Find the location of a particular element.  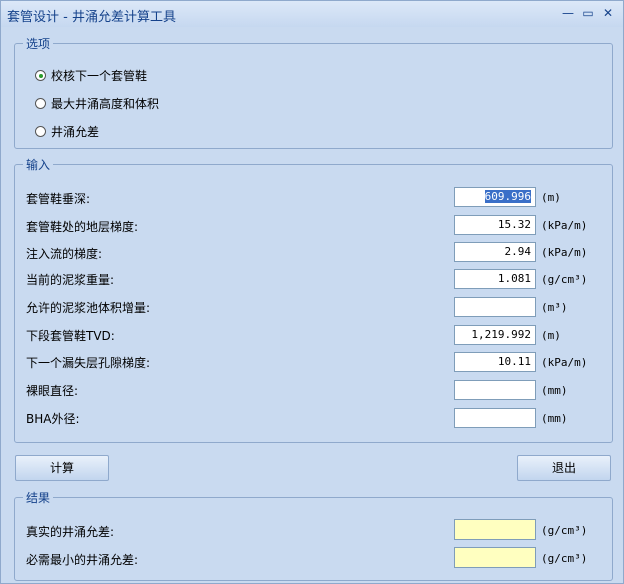

bha-od-input is located at coordinates (495, 418).